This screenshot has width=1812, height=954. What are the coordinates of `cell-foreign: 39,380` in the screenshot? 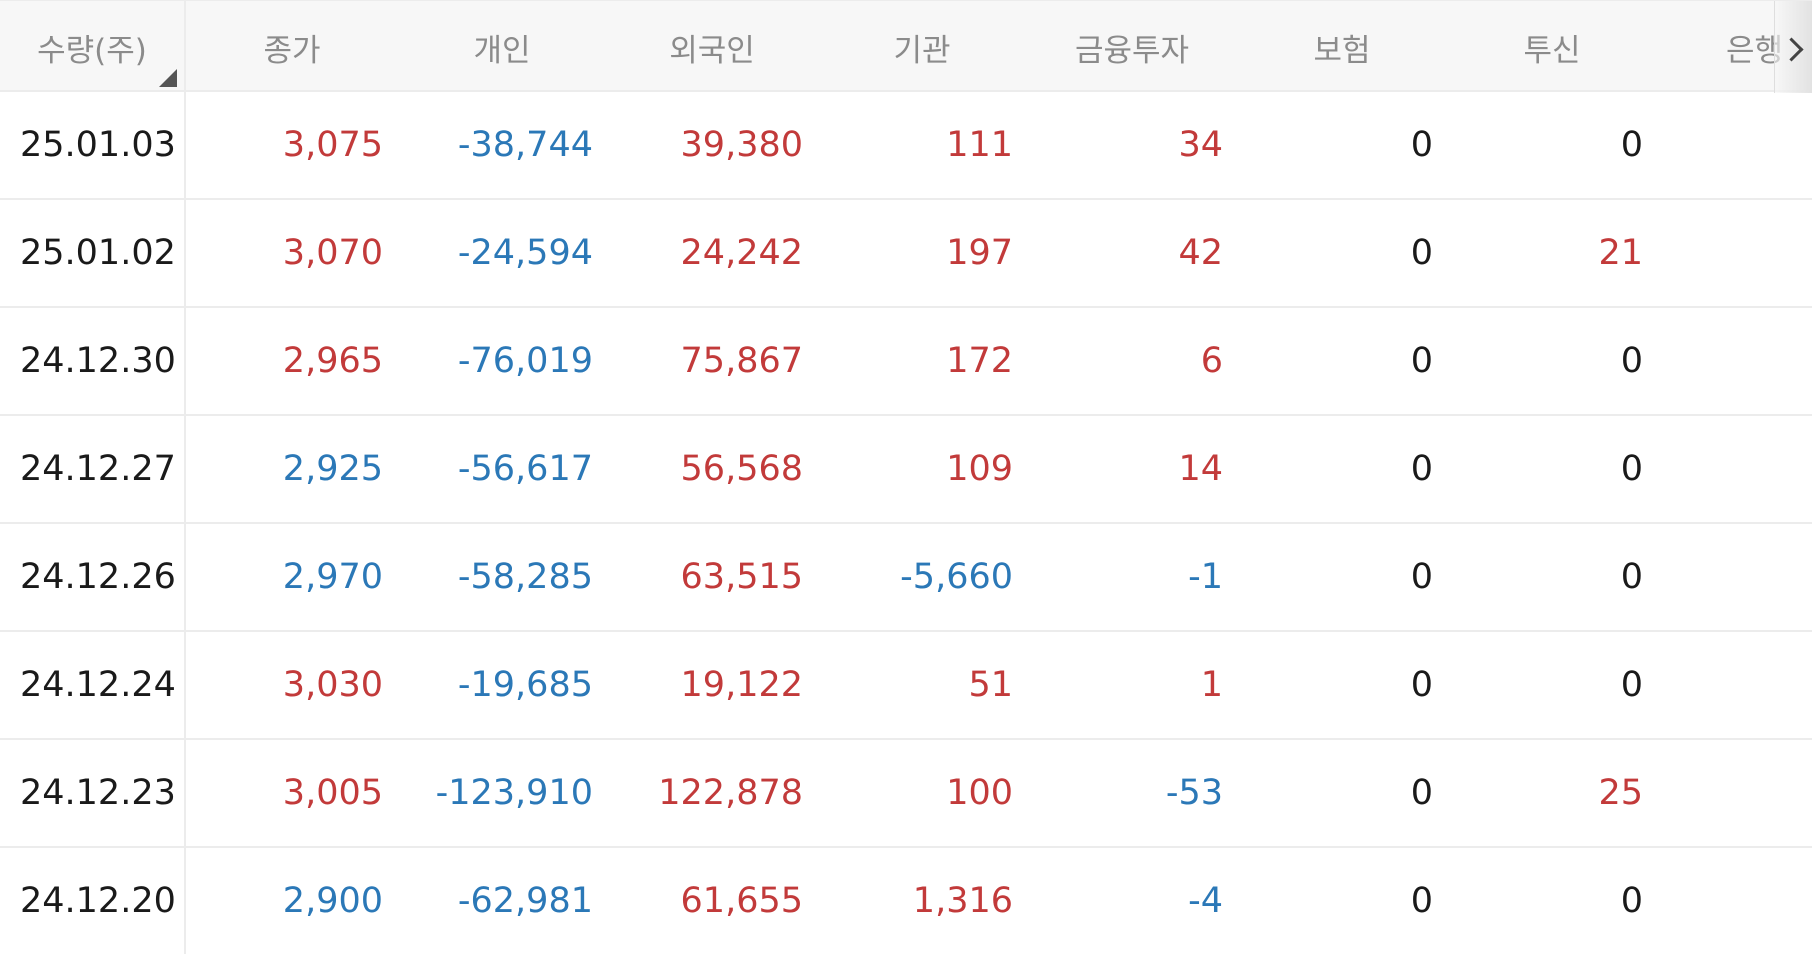 It's located at (741, 145).